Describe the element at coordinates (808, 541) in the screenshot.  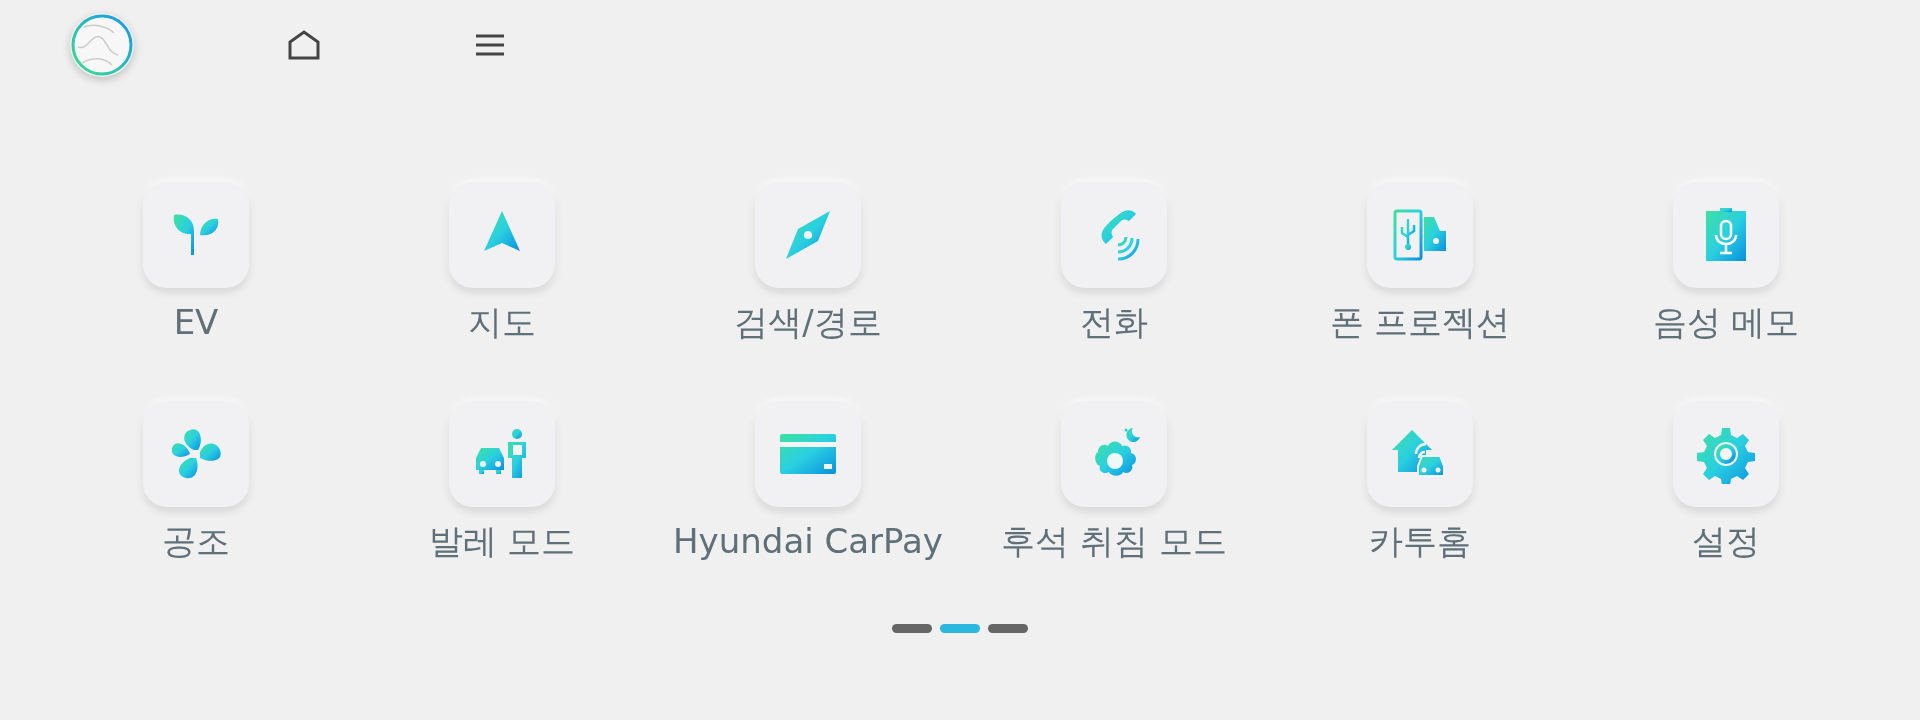
I see `app-label: Hyundai CarPay` at that location.